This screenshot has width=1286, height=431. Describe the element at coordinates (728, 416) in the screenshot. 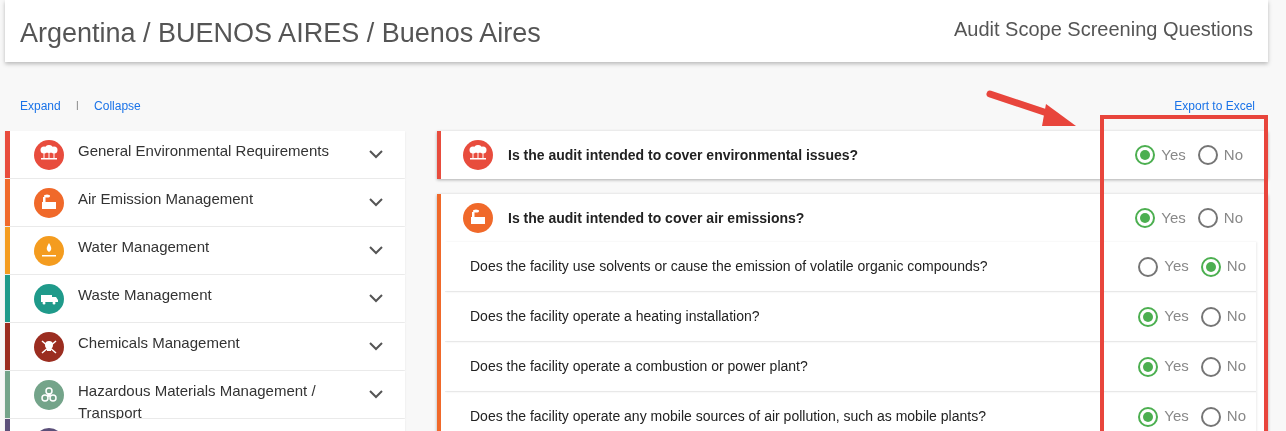

I see `sub-question-text: Does the facility operate any mobile sources of air pollution, such as mobile plants?` at that location.